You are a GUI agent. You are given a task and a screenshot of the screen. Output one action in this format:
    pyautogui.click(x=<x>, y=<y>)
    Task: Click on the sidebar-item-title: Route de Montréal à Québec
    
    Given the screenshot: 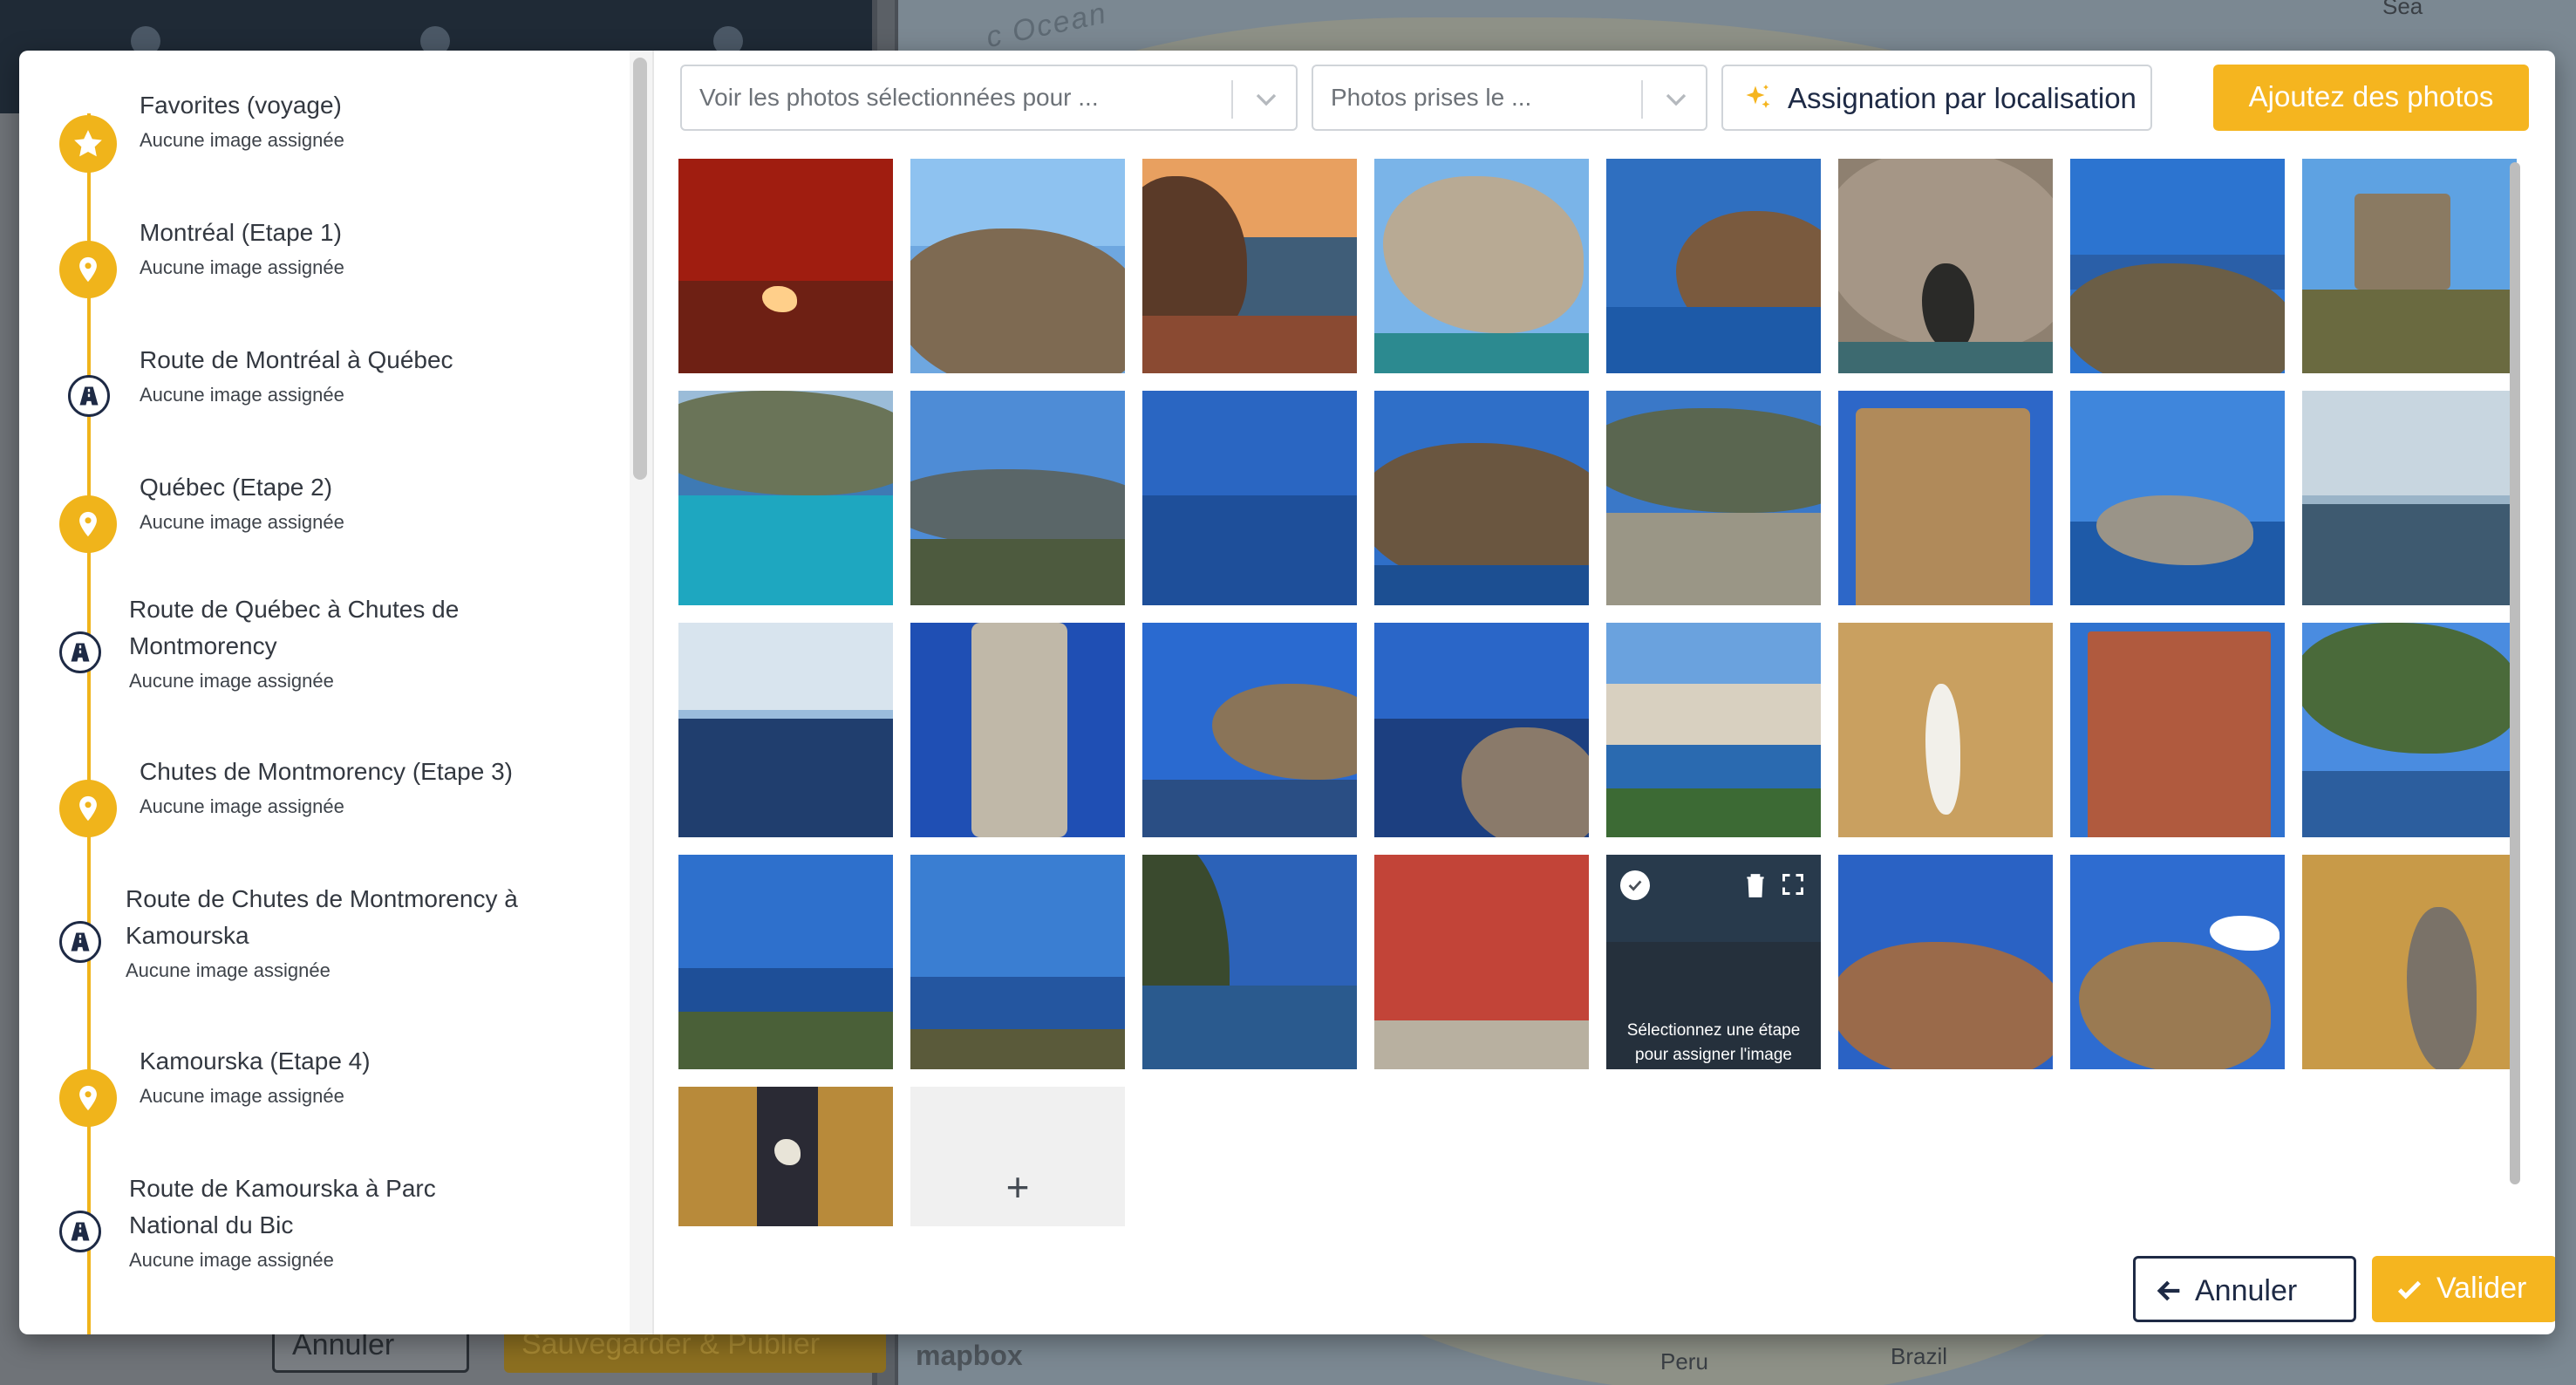 What is the action you would take?
    pyautogui.click(x=296, y=360)
    